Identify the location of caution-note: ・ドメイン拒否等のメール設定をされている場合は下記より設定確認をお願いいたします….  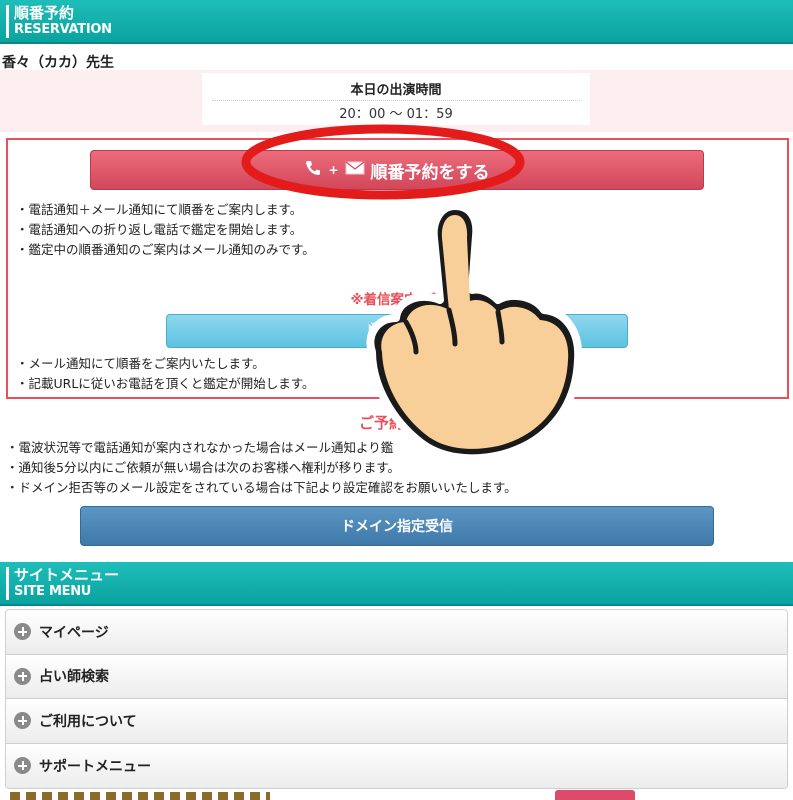
(261, 487).